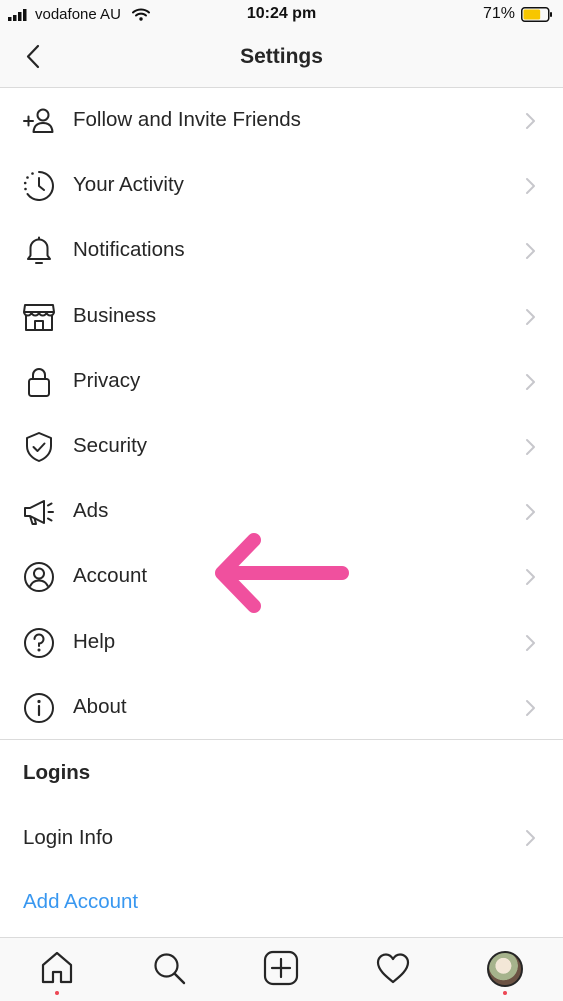 Image resolution: width=563 pixels, height=1001 pixels. Describe the element at coordinates (128, 185) in the screenshot. I see `menu-item-label: Your Activity` at that location.